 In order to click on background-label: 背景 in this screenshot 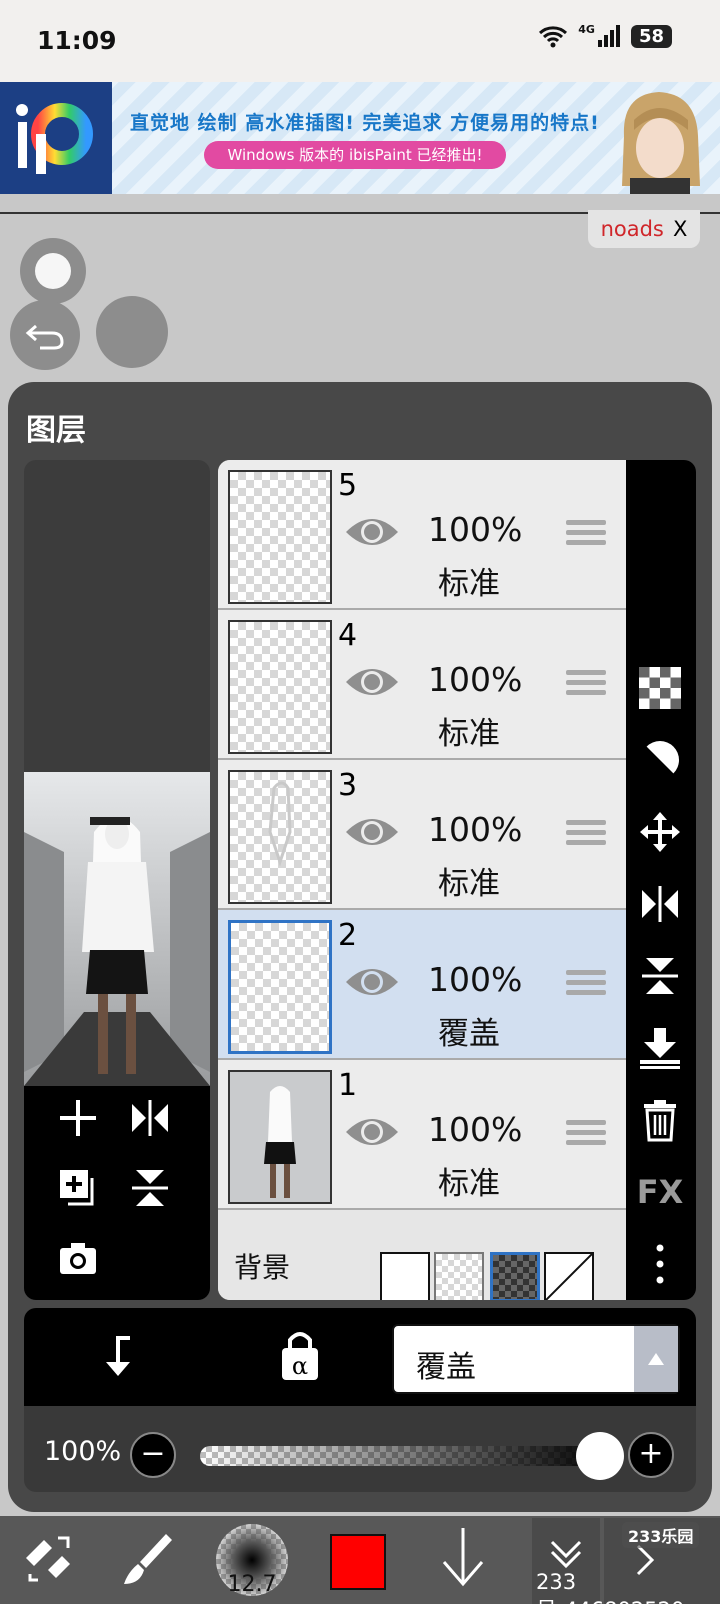, I will do `click(262, 1267)`.